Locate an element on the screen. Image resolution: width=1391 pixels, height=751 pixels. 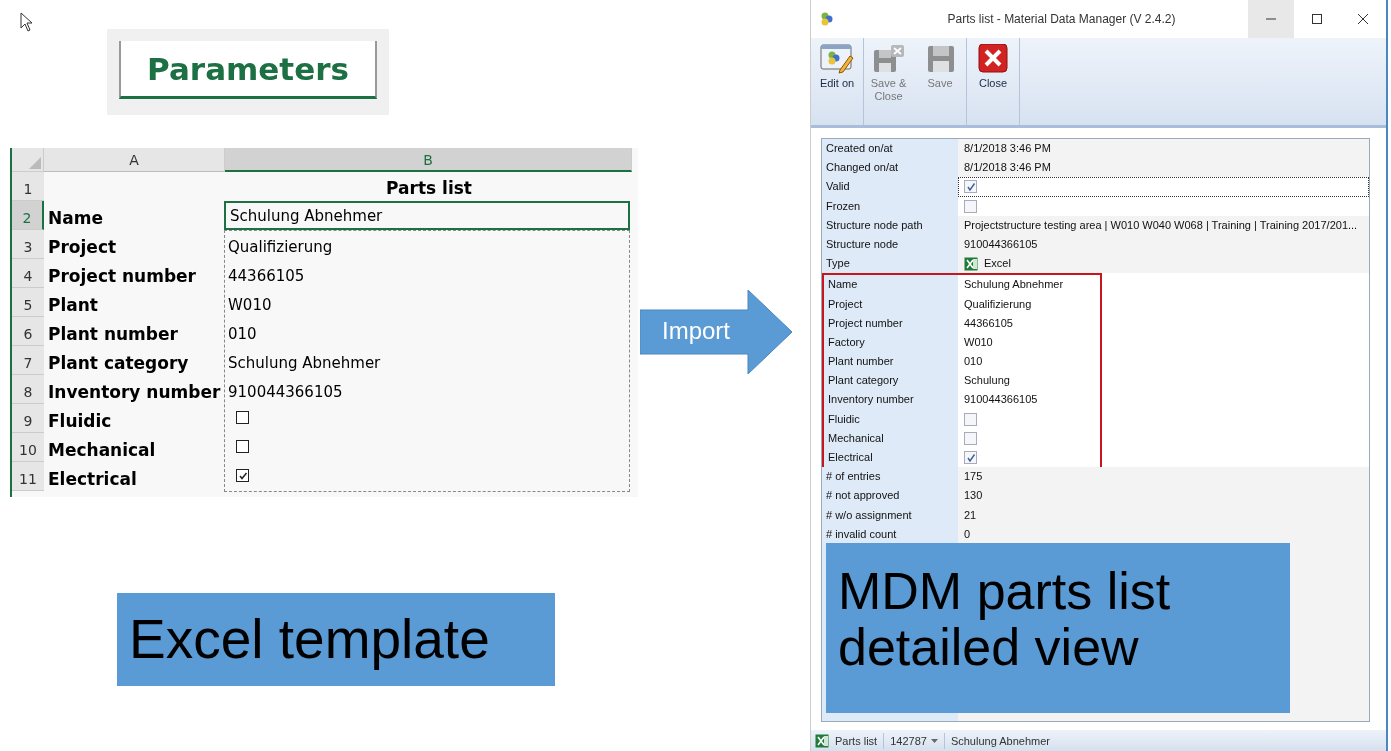
property-label: Structure node is located at coordinates (890, 244).